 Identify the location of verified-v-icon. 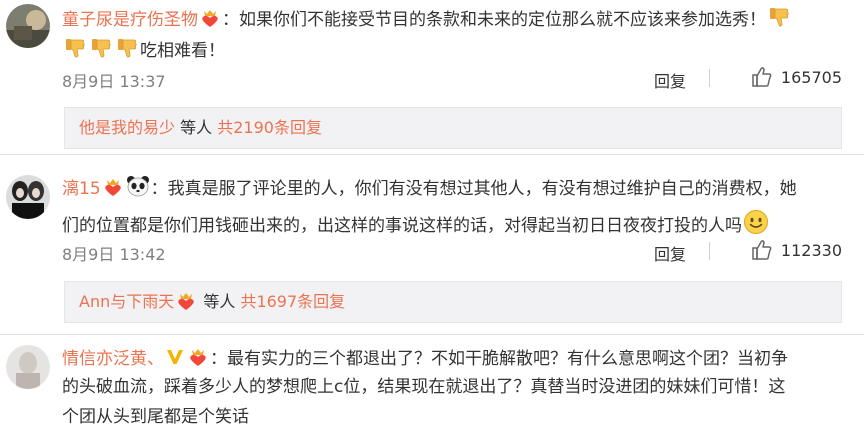
(175, 359).